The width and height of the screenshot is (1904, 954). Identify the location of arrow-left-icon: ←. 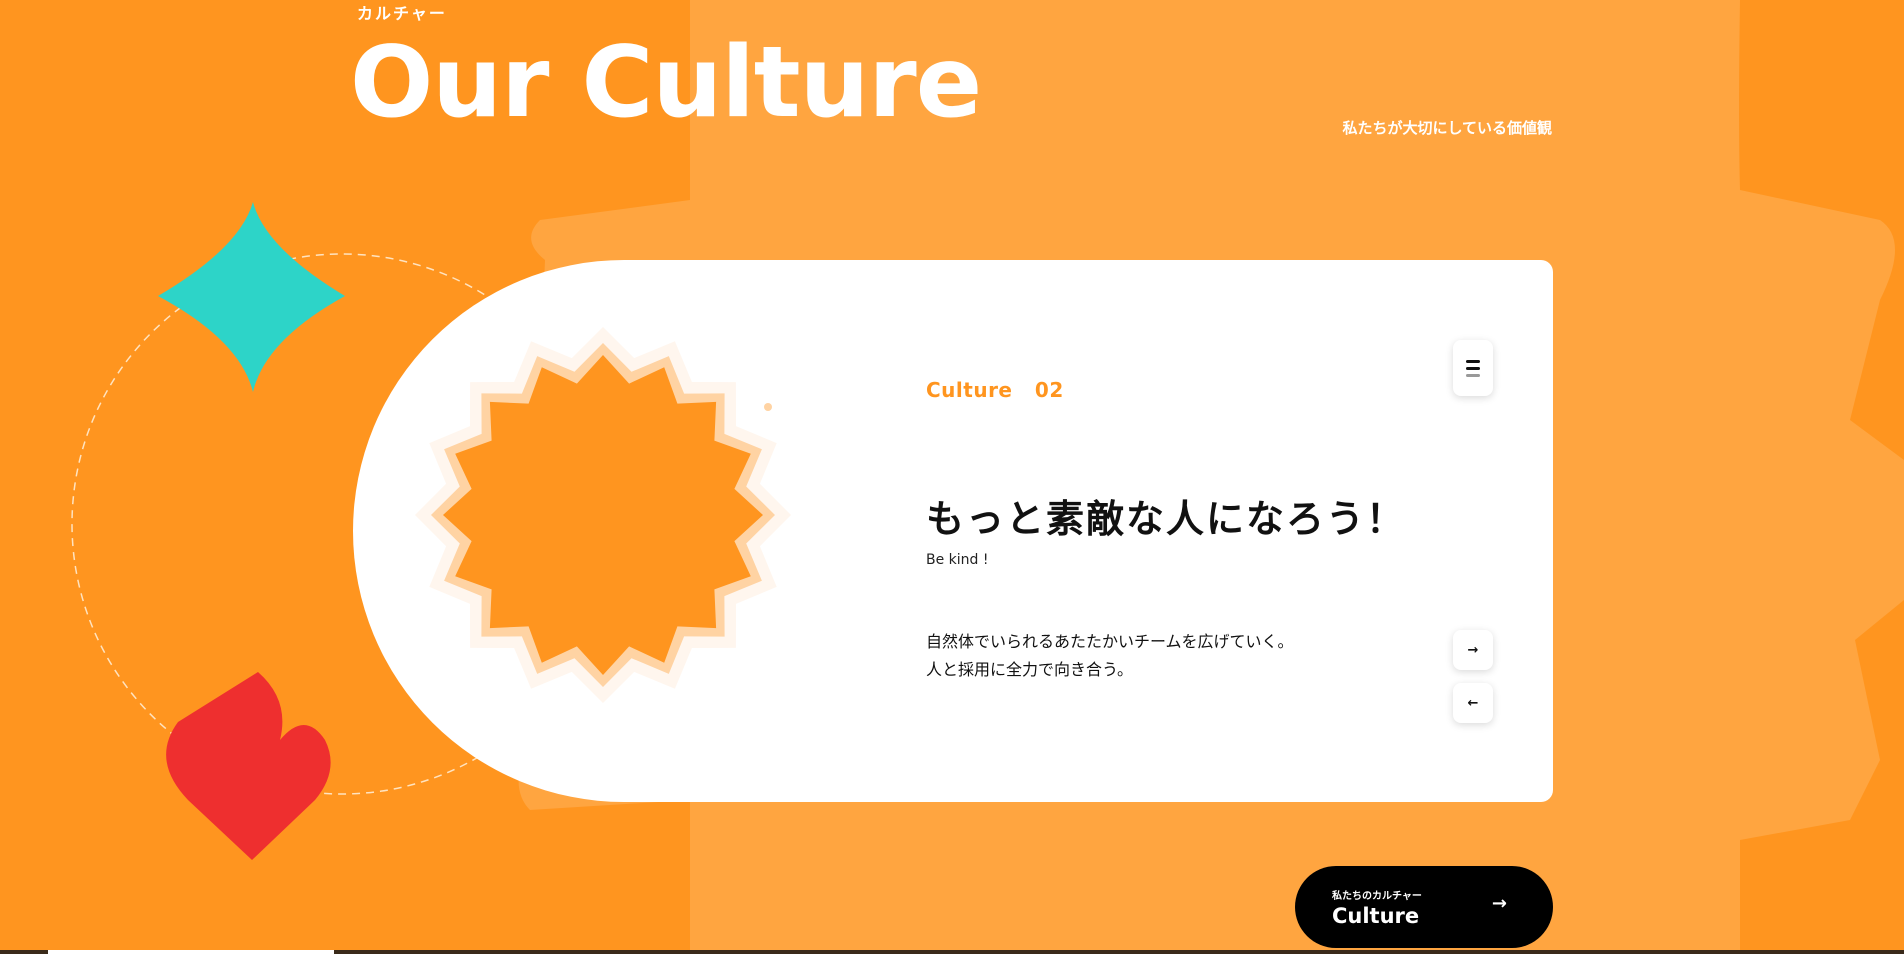
(1473, 703).